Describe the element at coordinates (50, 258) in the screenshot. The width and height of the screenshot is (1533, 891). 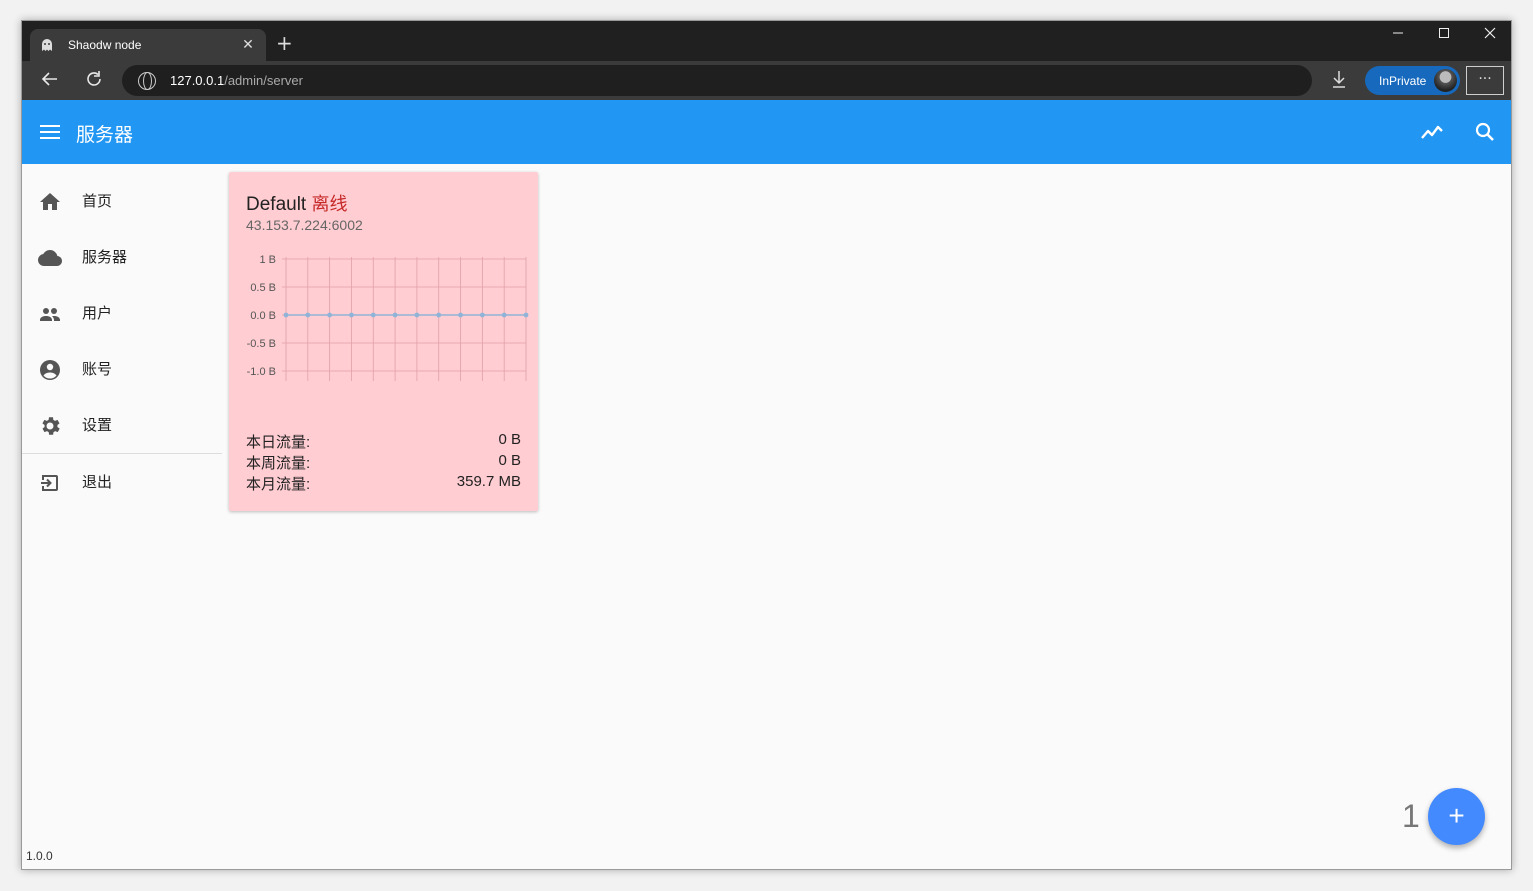
I see `cloud-icon` at that location.